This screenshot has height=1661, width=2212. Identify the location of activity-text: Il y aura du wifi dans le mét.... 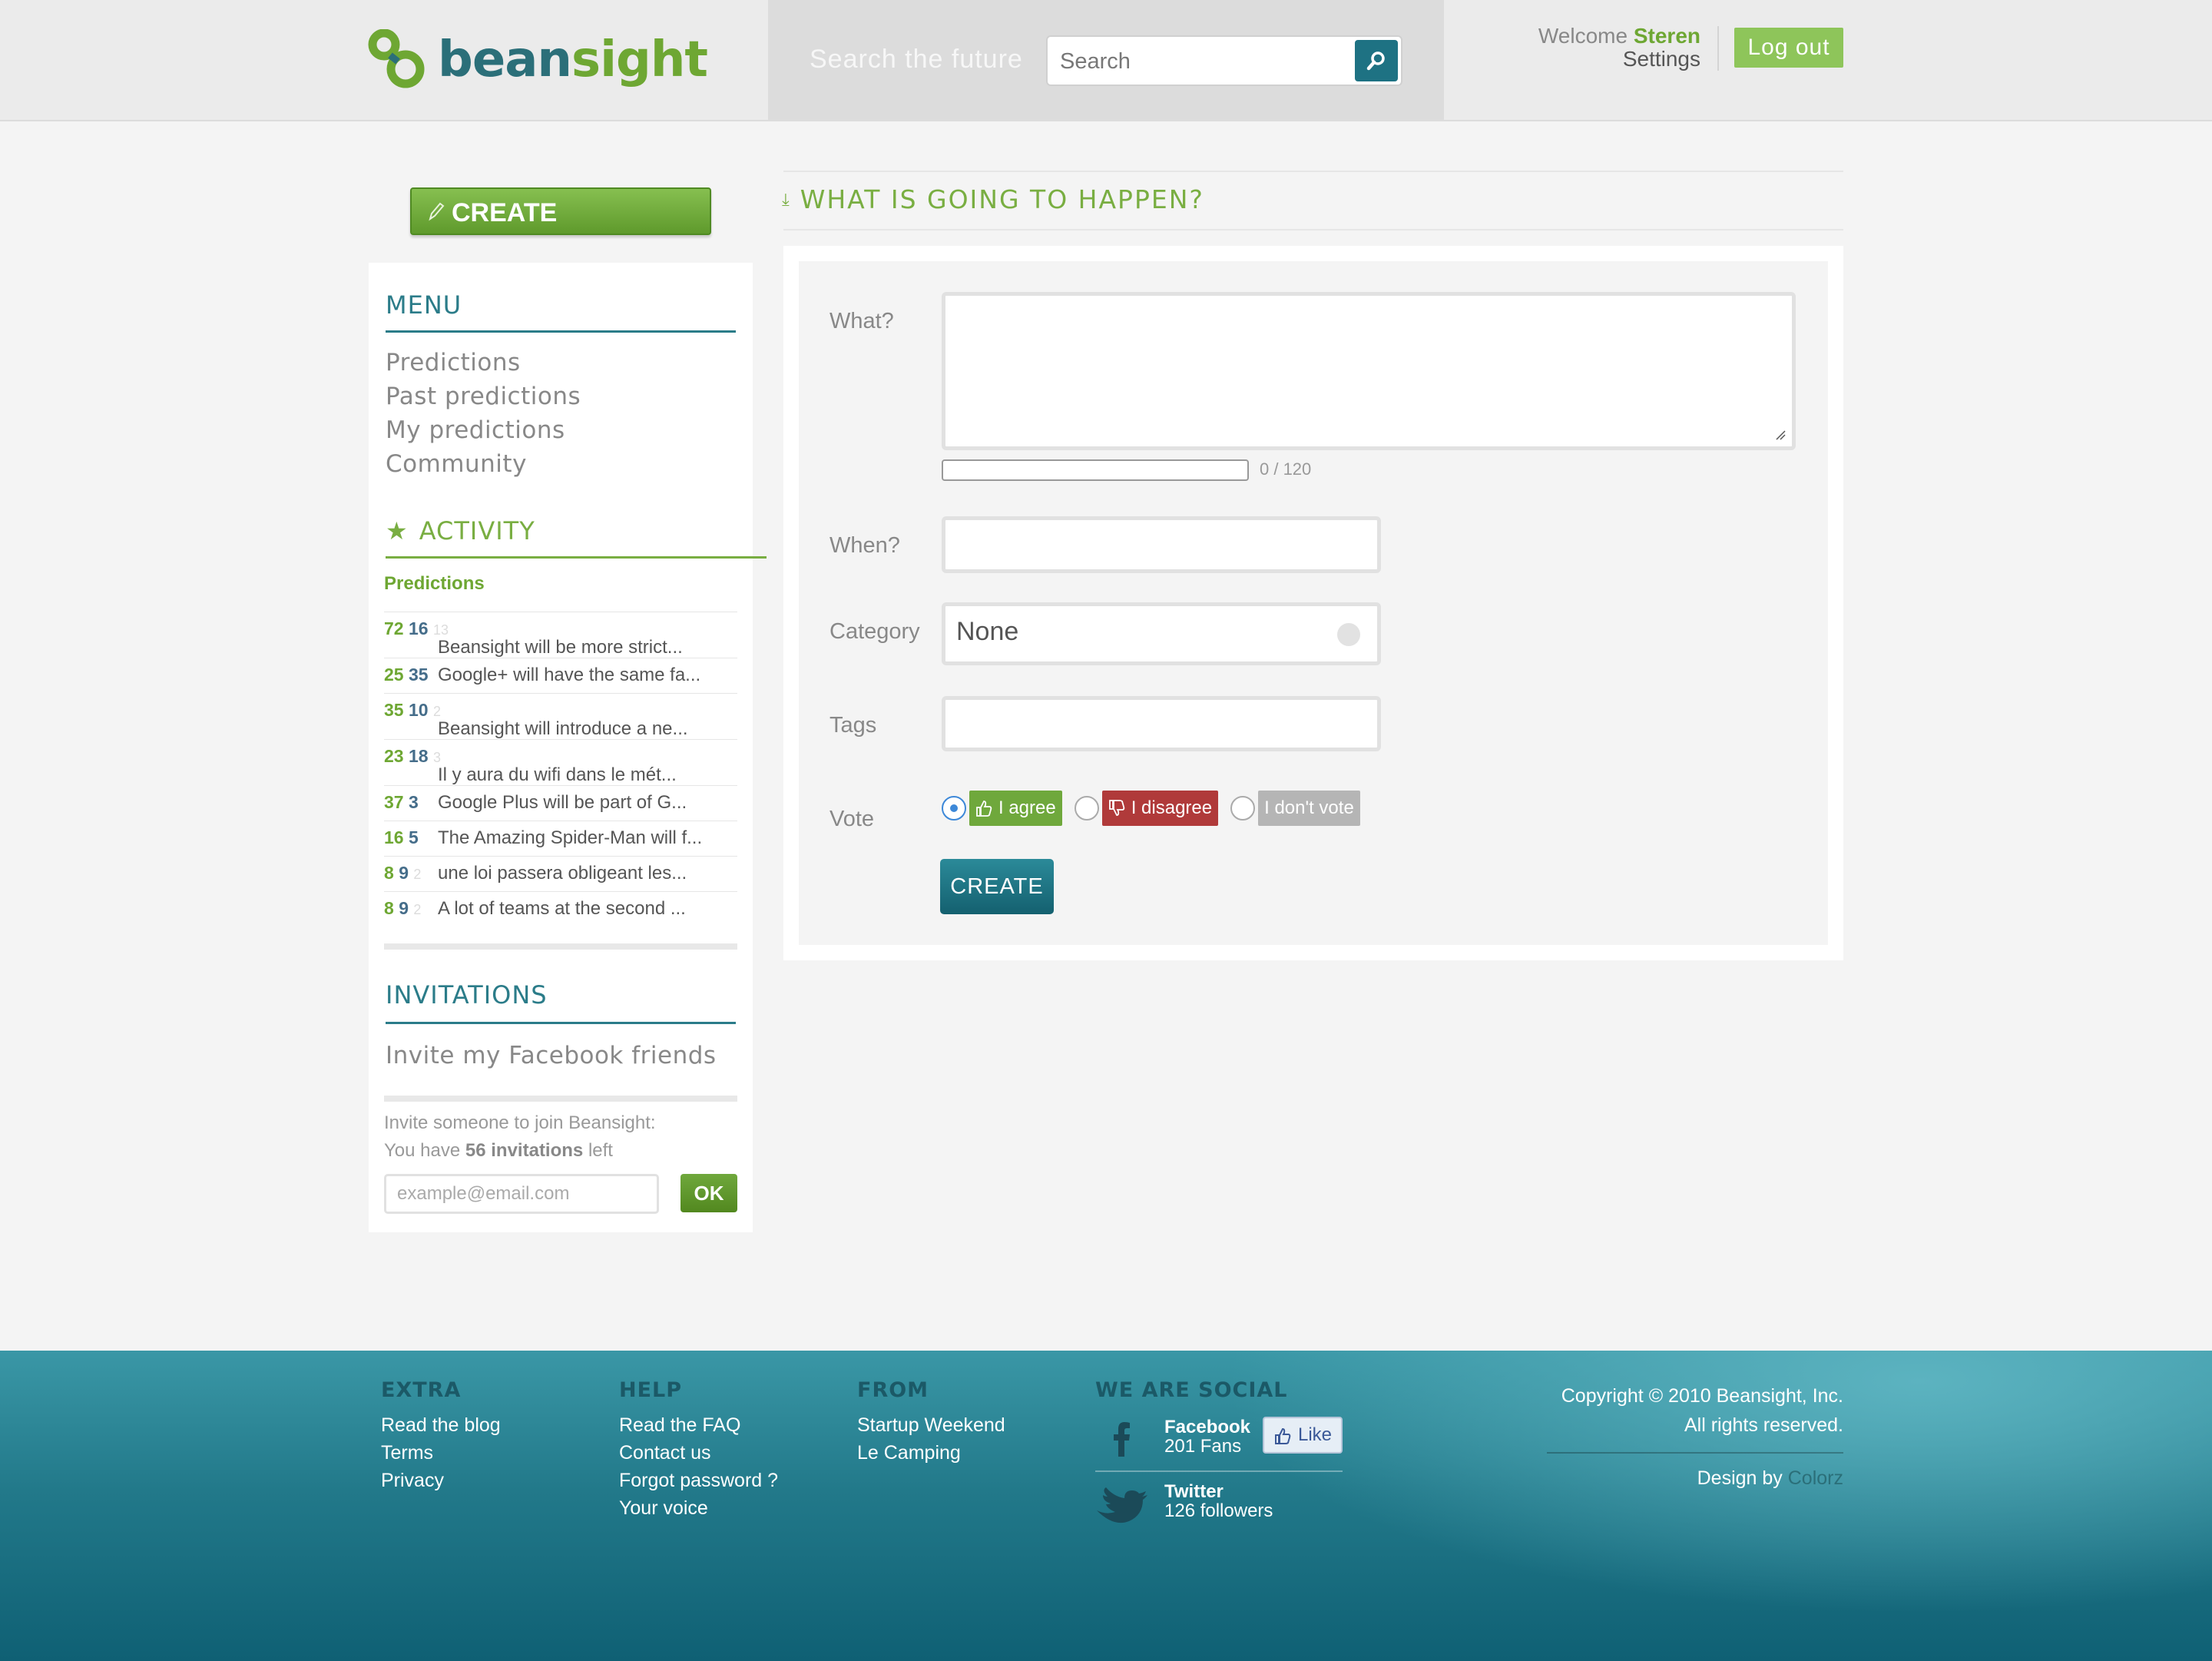
(557, 774).